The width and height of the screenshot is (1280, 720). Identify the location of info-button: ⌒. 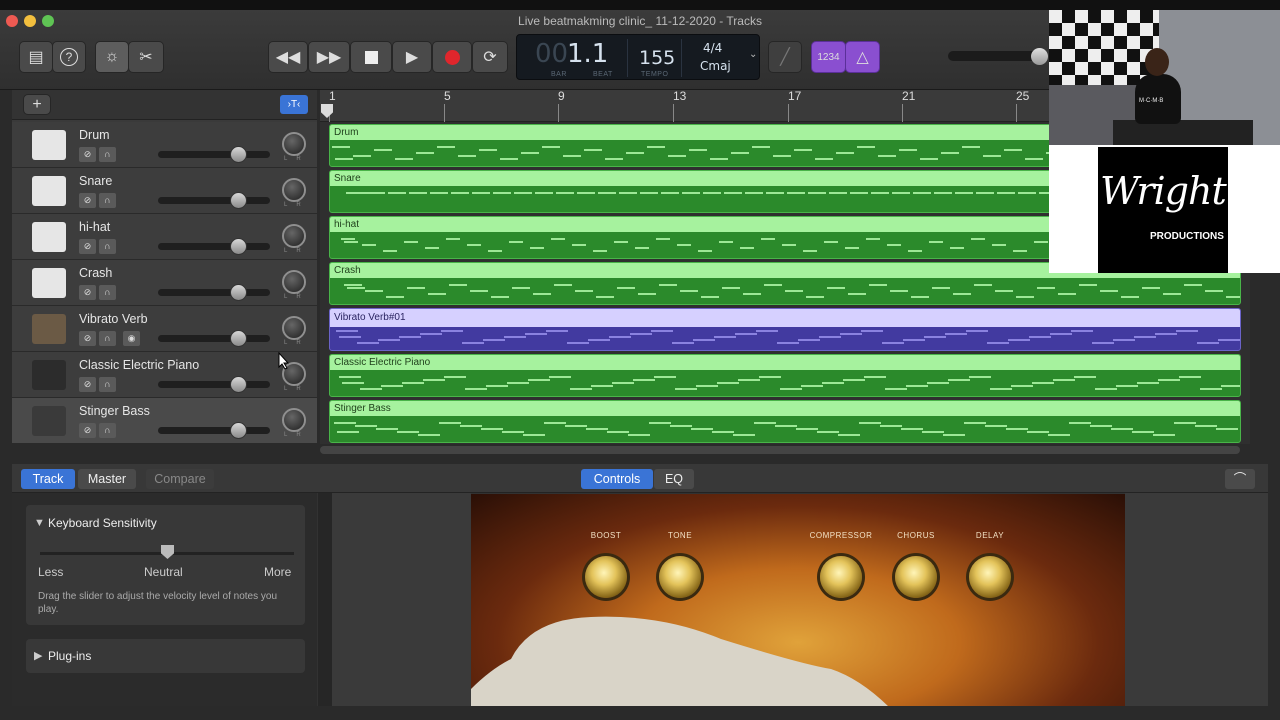
(1240, 479).